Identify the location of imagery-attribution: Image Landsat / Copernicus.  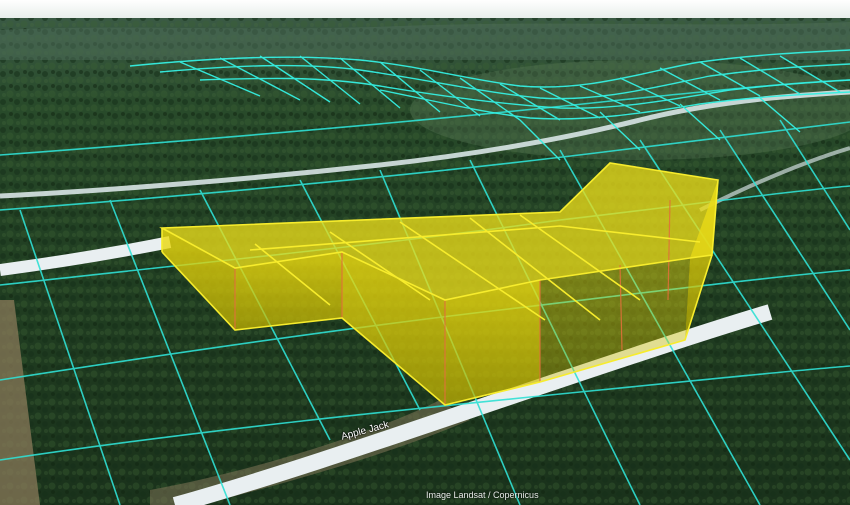
(482, 495).